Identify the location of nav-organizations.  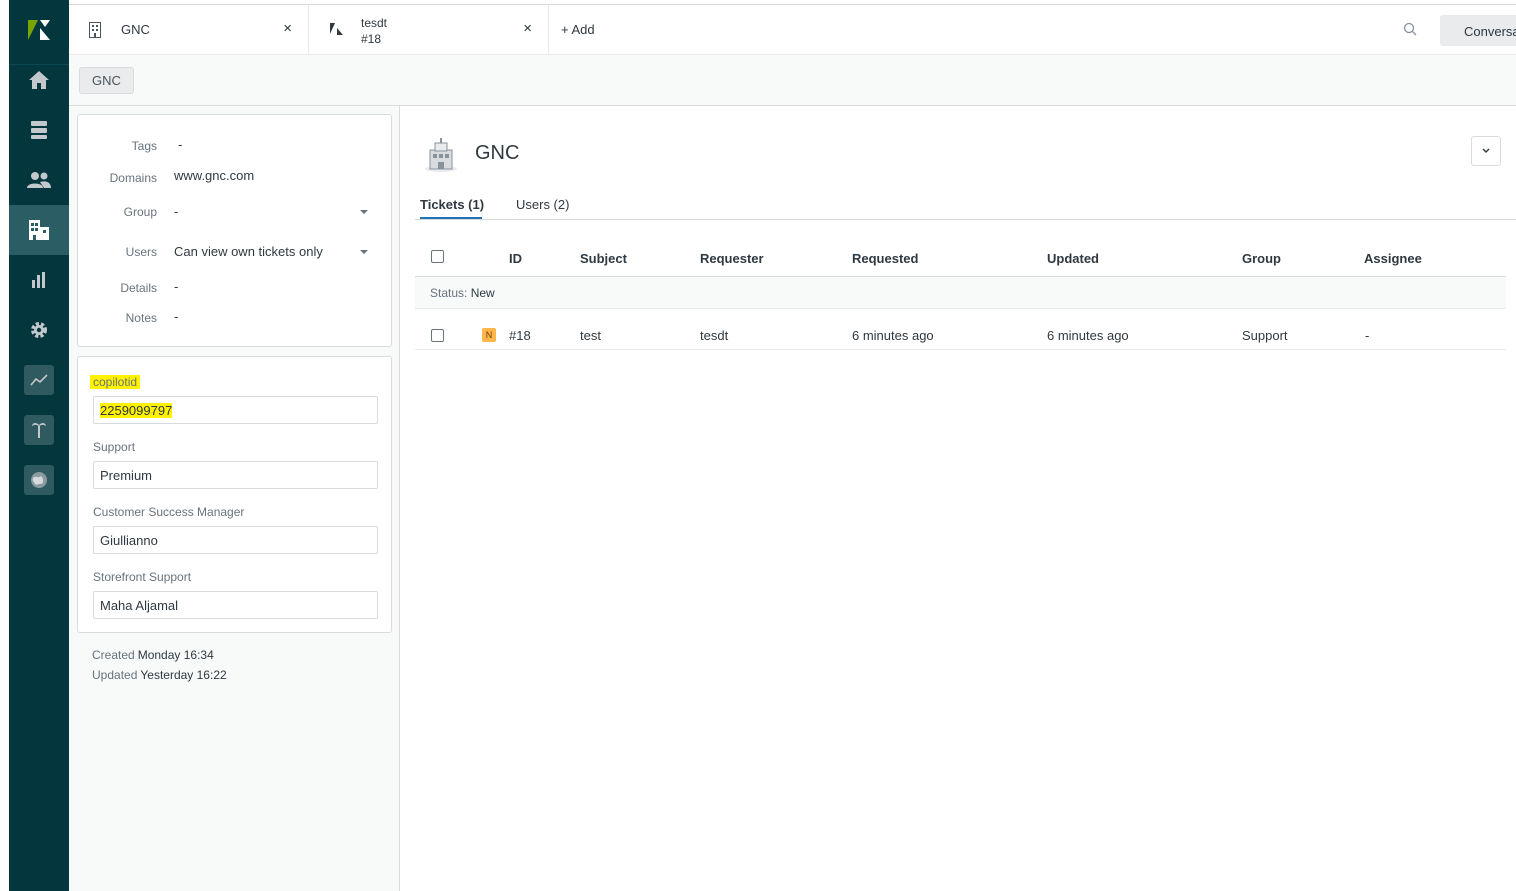
(39, 230).